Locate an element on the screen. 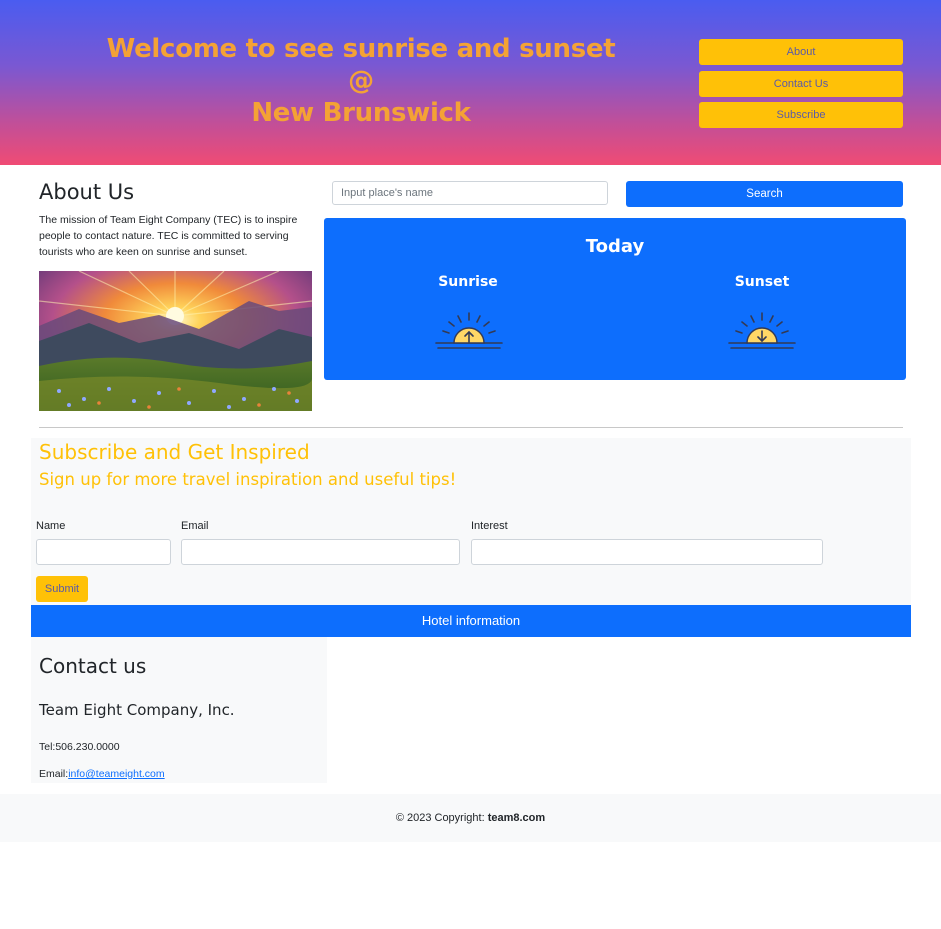 Image resolution: width=941 pixels, height=929 pixels. footer-site-link: team8.com is located at coordinates (516, 818).